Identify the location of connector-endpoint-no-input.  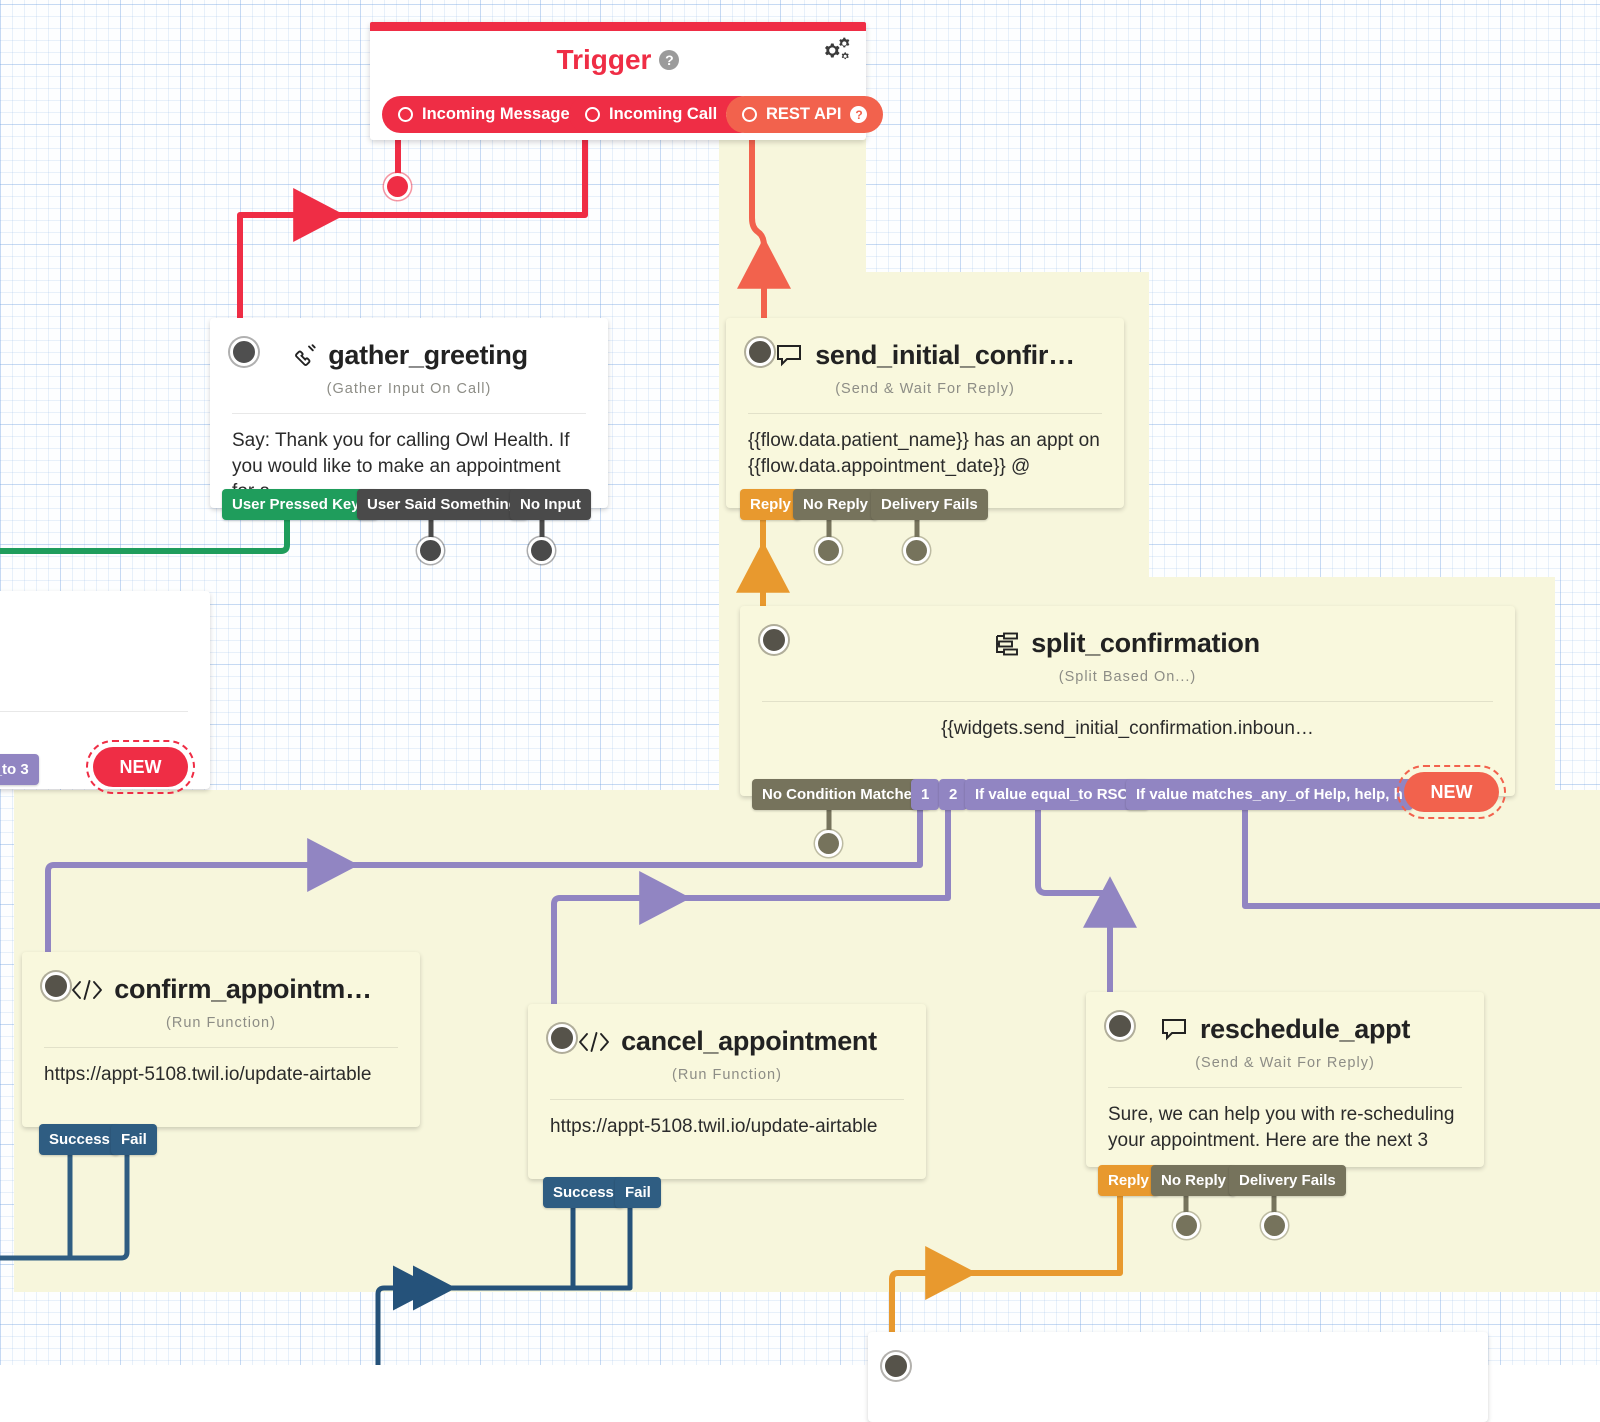
(541, 550).